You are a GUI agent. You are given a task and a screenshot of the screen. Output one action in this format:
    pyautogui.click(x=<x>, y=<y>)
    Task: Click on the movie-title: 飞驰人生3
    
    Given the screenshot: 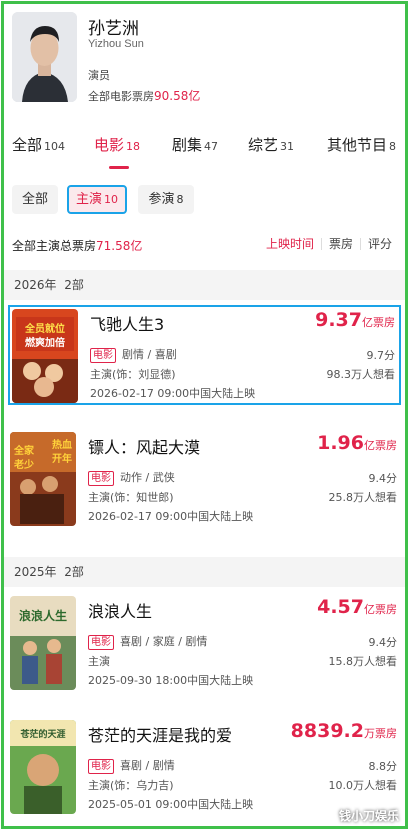 What is the action you would take?
    pyautogui.click(x=127, y=324)
    